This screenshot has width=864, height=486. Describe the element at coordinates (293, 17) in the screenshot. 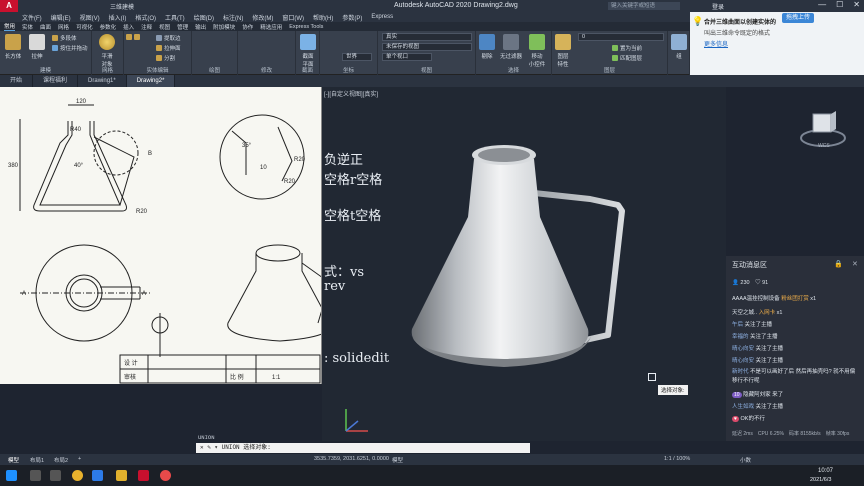

I see `menu-window: 窗口(W)` at that location.